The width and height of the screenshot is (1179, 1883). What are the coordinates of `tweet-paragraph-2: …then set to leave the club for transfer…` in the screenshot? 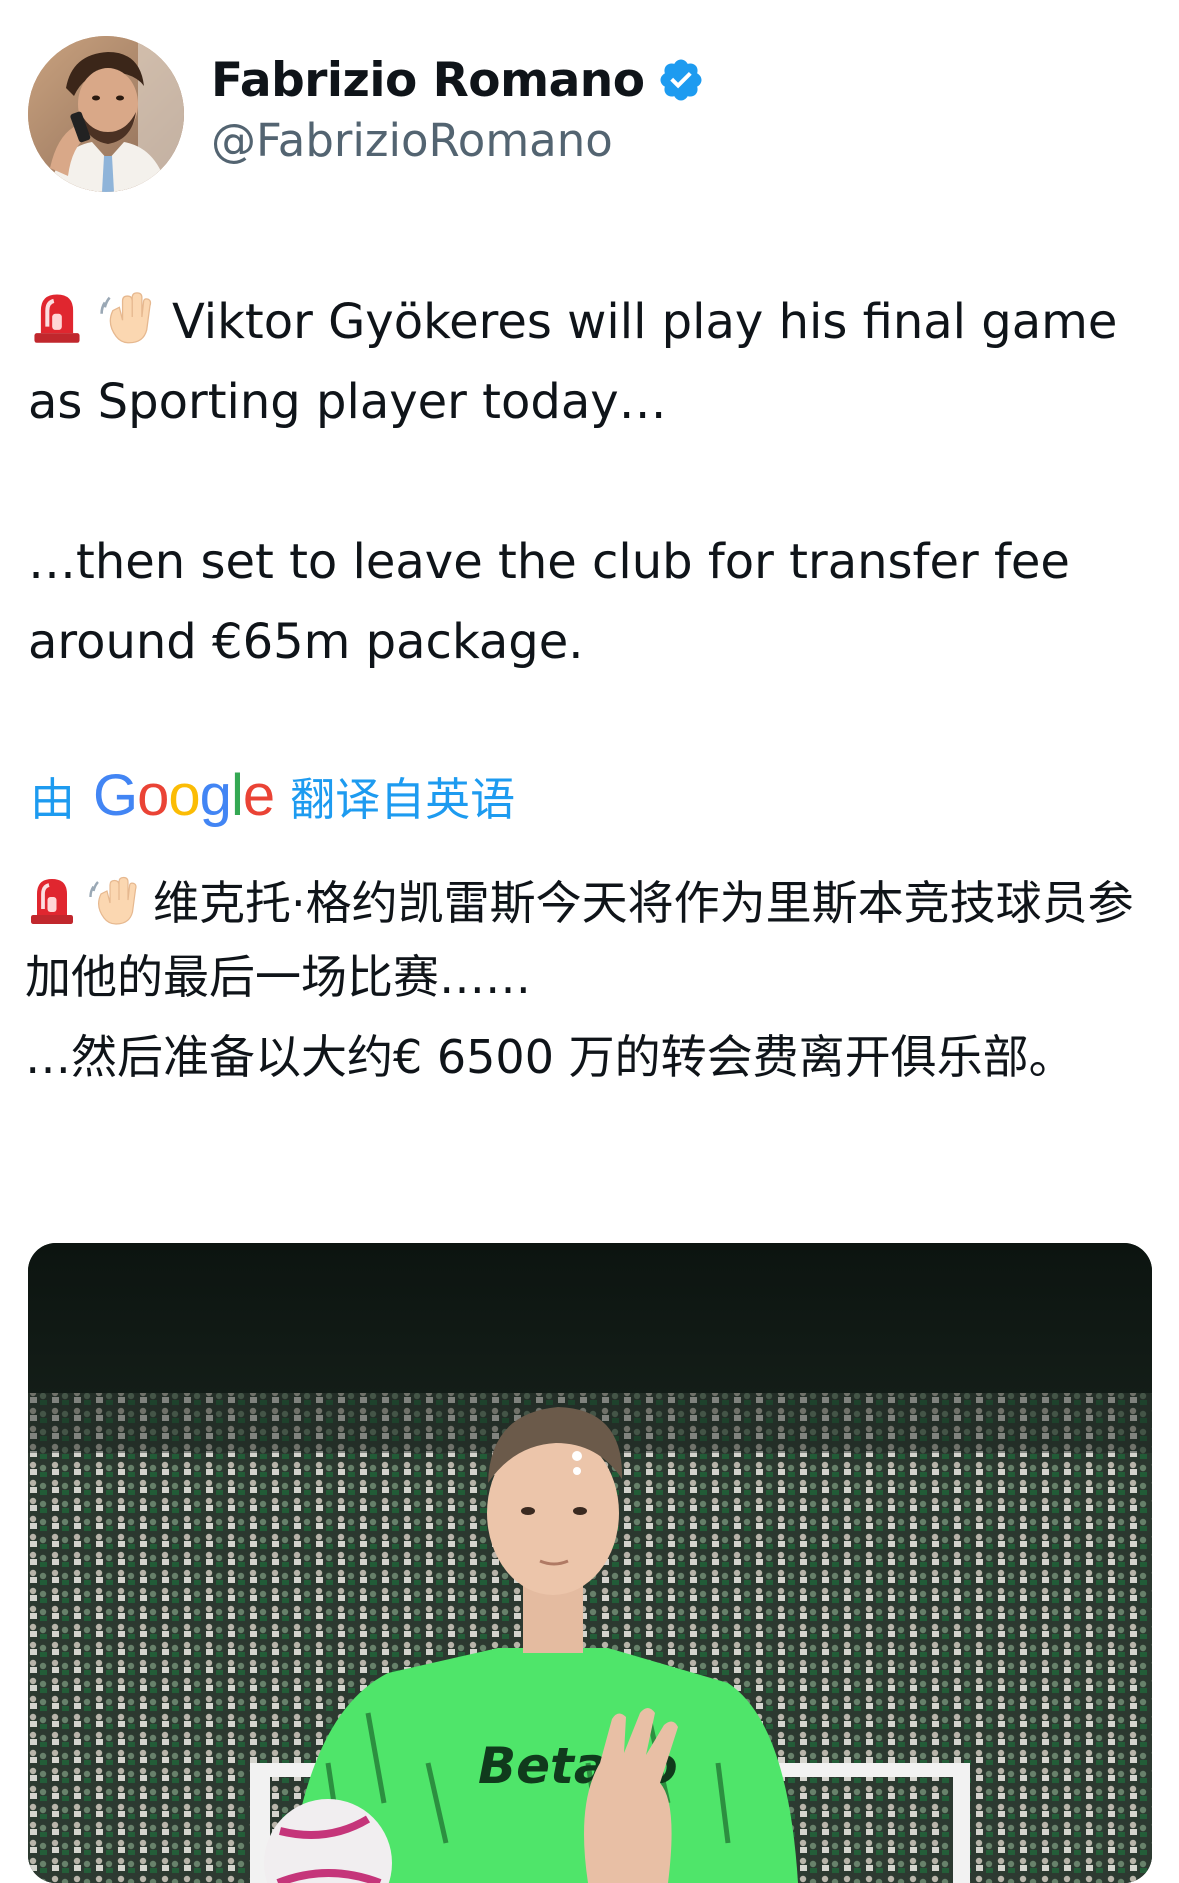 It's located at (549, 602).